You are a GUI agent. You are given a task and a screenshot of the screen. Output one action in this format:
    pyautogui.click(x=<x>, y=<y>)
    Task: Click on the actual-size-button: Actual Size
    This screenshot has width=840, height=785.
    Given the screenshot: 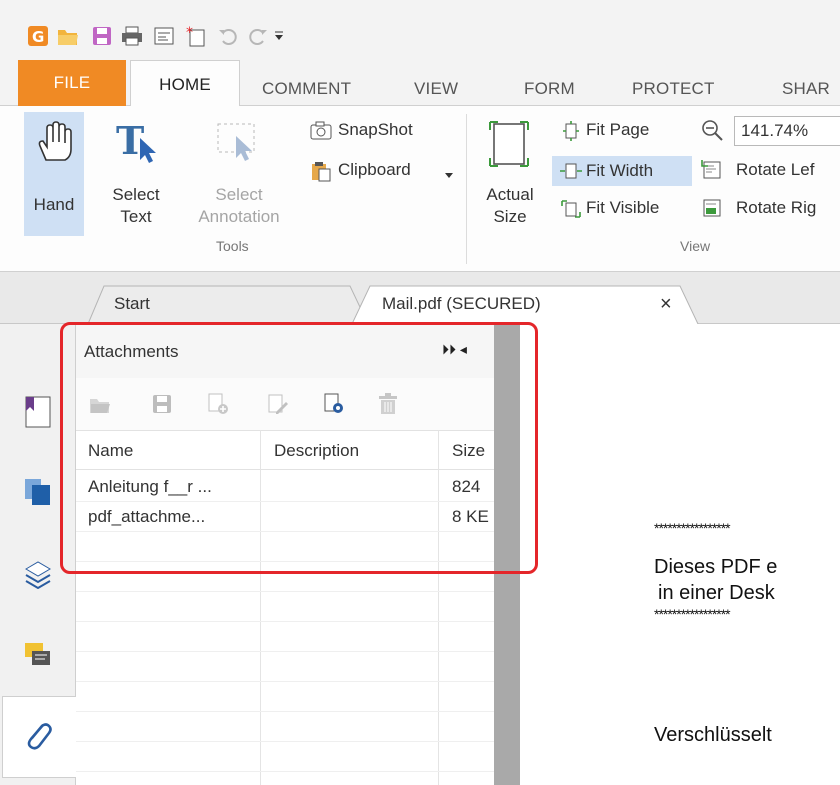 What is the action you would take?
    pyautogui.click(x=510, y=174)
    